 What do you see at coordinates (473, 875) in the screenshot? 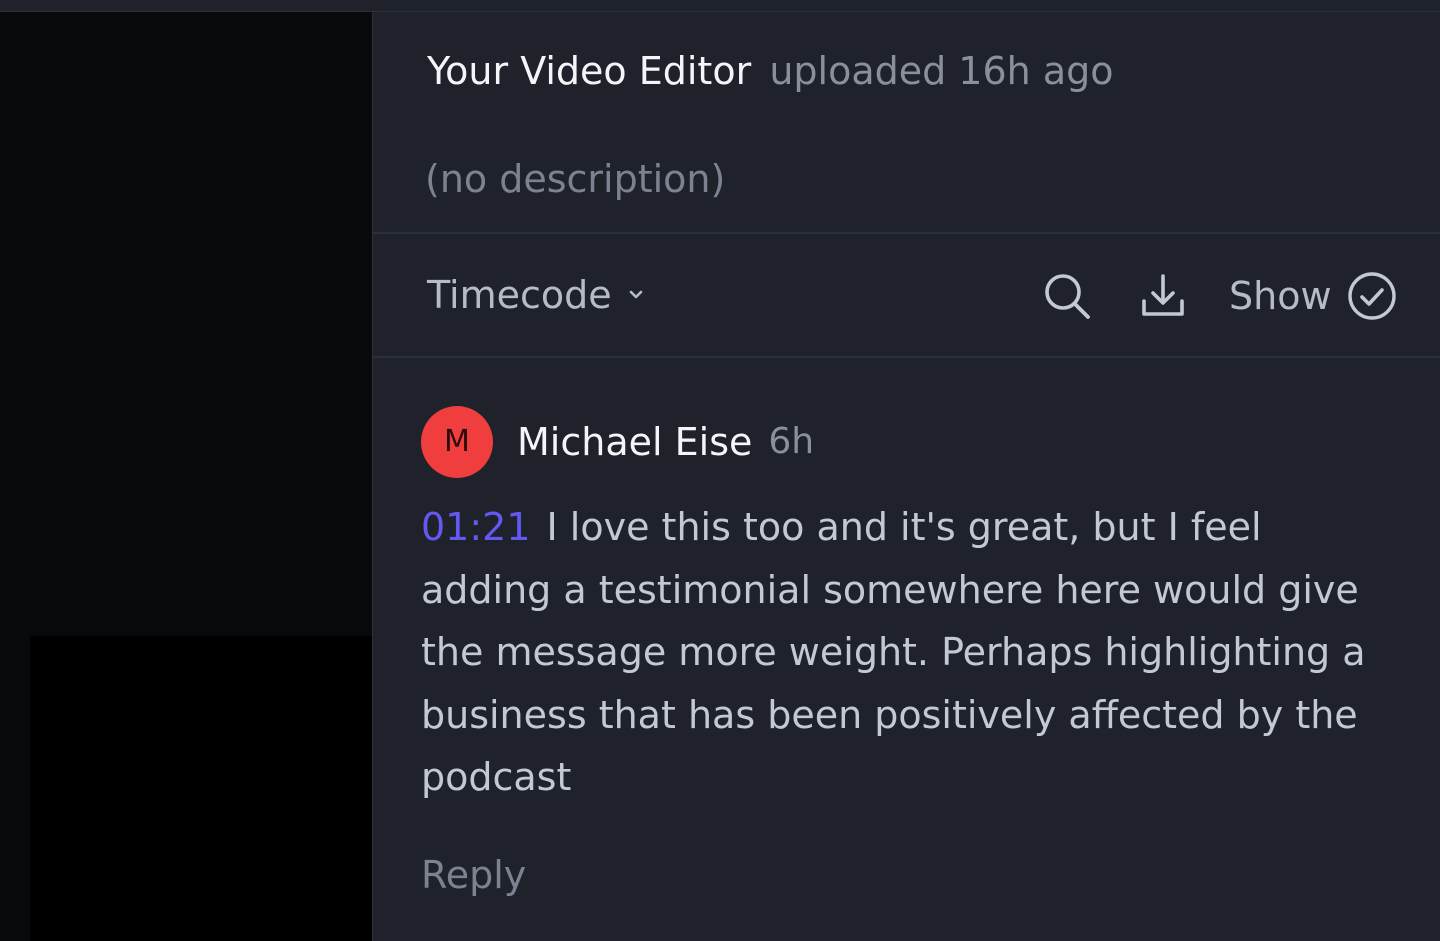
I see `reply-button: Reply` at bounding box center [473, 875].